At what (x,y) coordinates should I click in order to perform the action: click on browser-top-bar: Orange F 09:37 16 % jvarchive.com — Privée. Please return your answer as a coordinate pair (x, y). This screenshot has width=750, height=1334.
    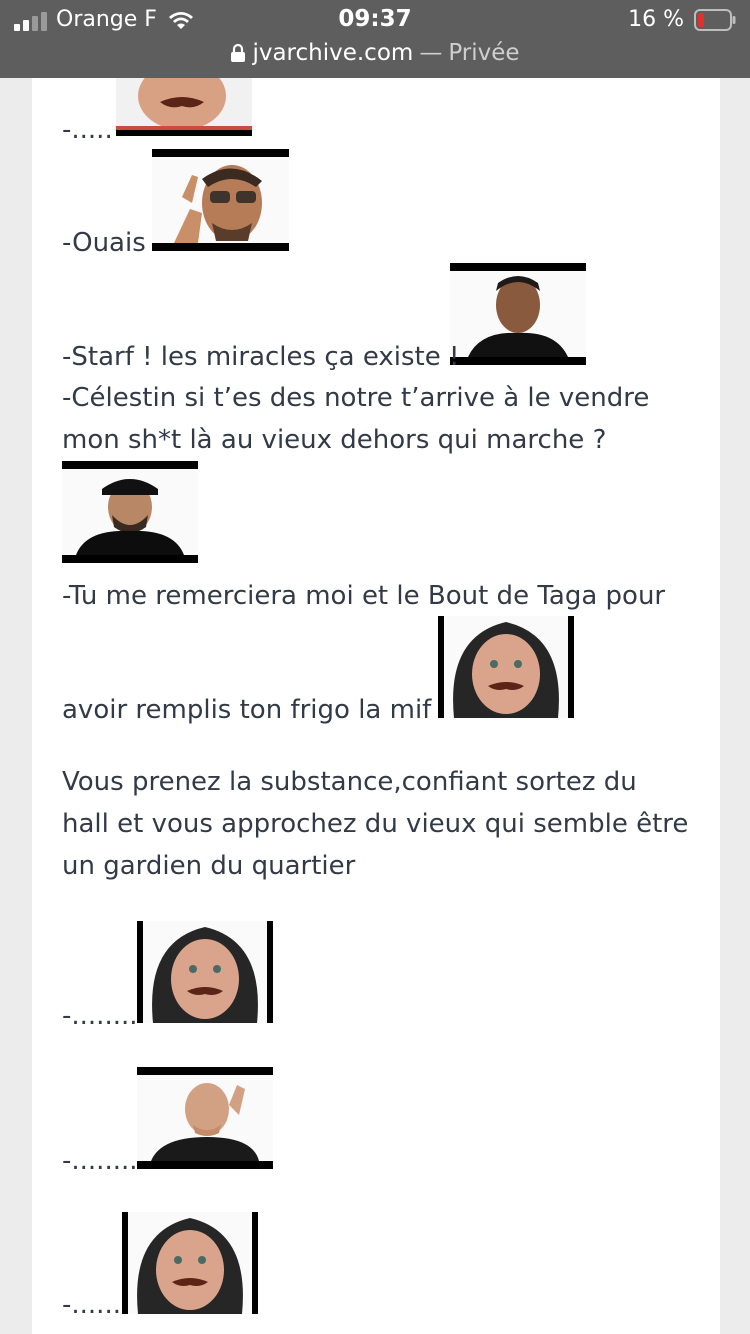
    Looking at the image, I should click on (375, 39).